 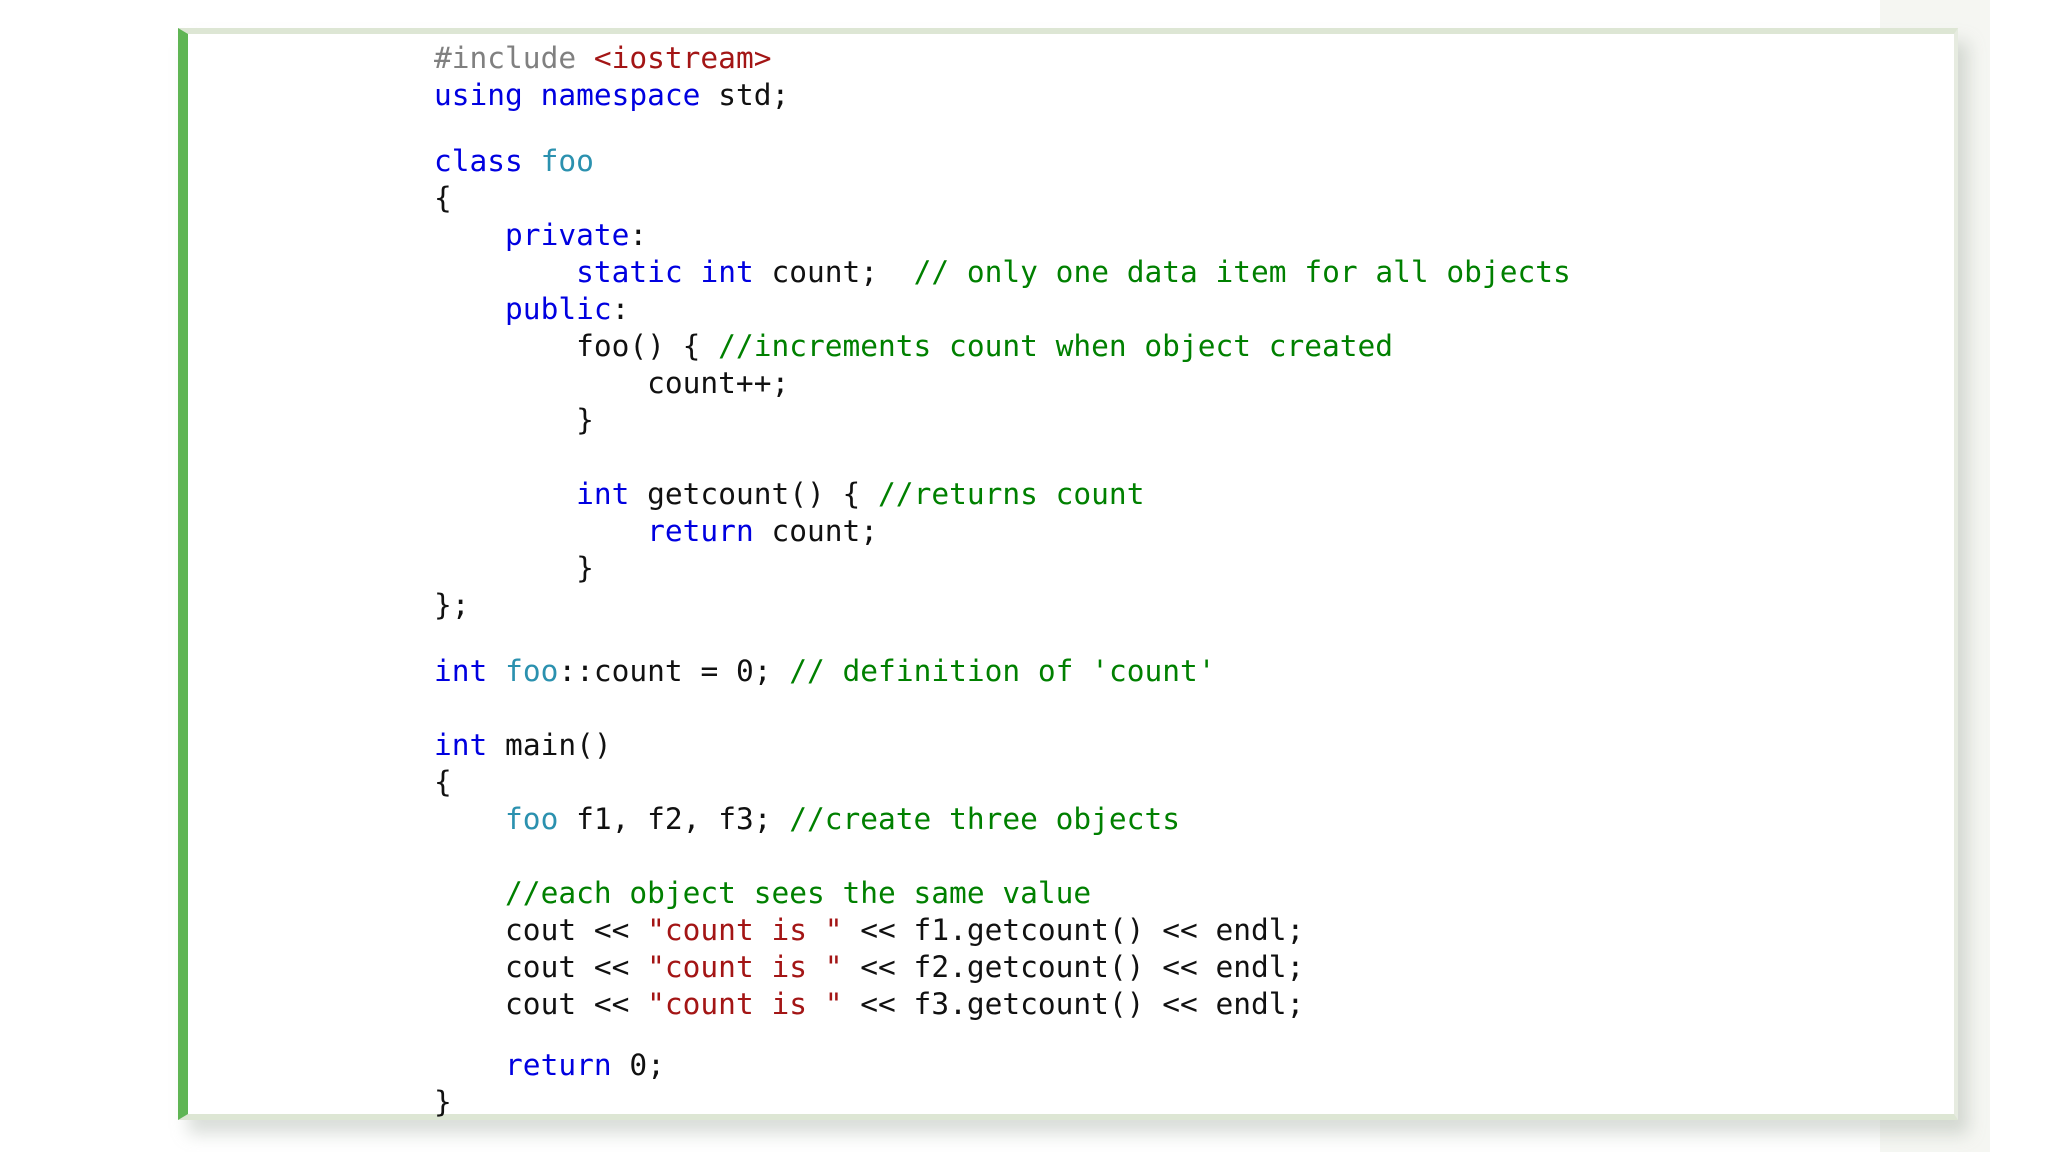 What do you see at coordinates (1011, 494) in the screenshot?
I see `code-token: //returns count` at bounding box center [1011, 494].